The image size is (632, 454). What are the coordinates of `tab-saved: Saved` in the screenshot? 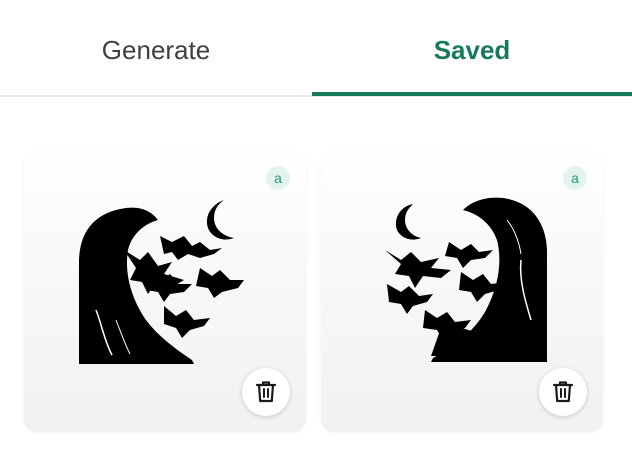 It's located at (472, 49).